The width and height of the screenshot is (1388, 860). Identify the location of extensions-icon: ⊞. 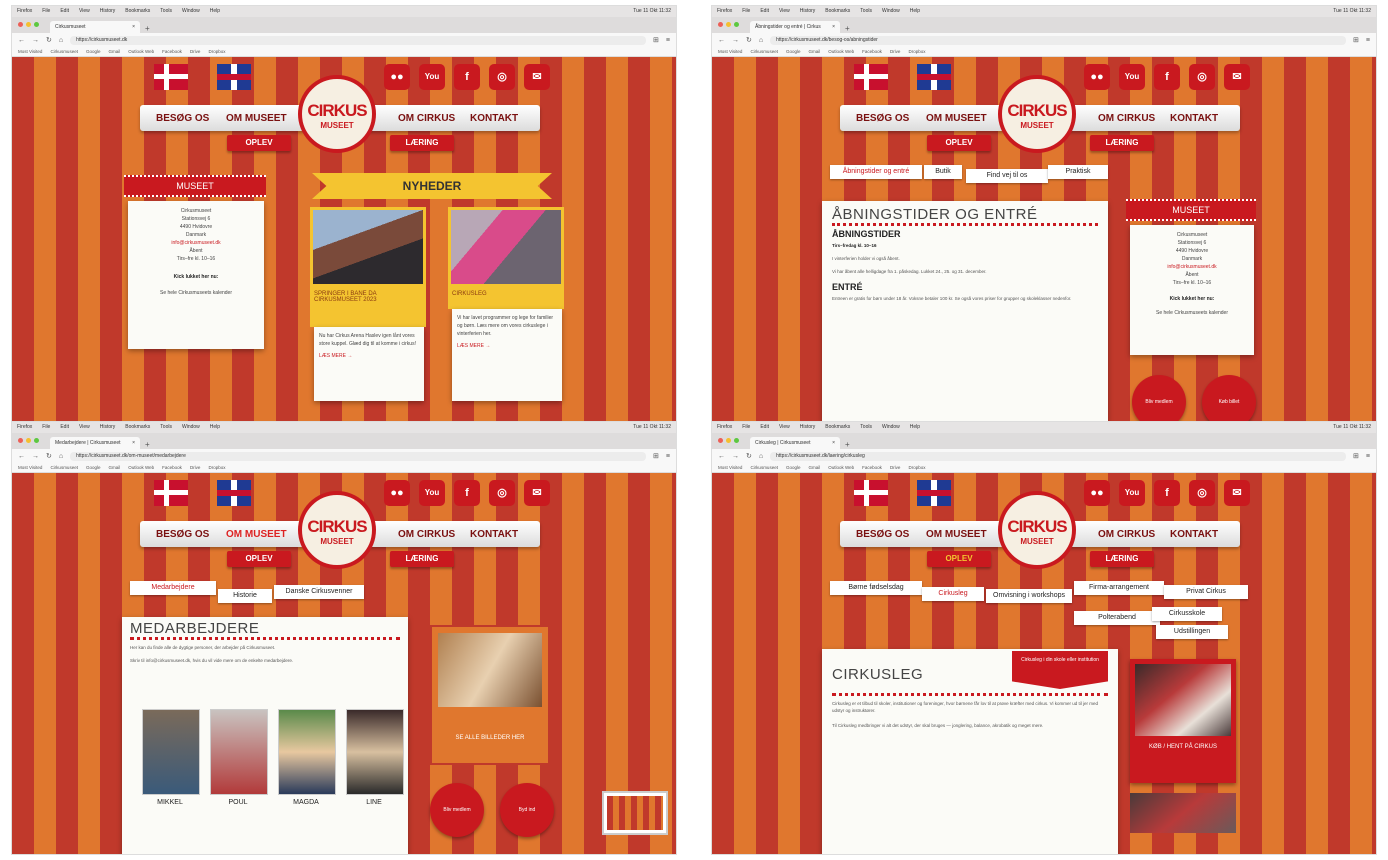
(656, 456).